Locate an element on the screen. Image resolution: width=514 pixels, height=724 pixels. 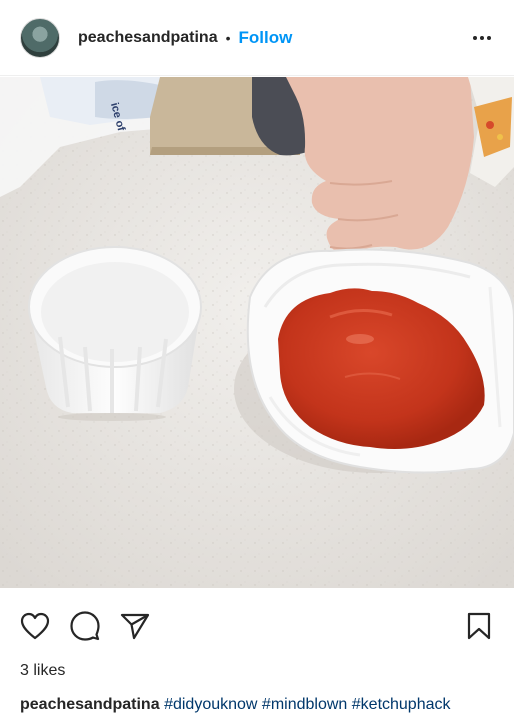
bookmark-icon is located at coordinates (479, 626).